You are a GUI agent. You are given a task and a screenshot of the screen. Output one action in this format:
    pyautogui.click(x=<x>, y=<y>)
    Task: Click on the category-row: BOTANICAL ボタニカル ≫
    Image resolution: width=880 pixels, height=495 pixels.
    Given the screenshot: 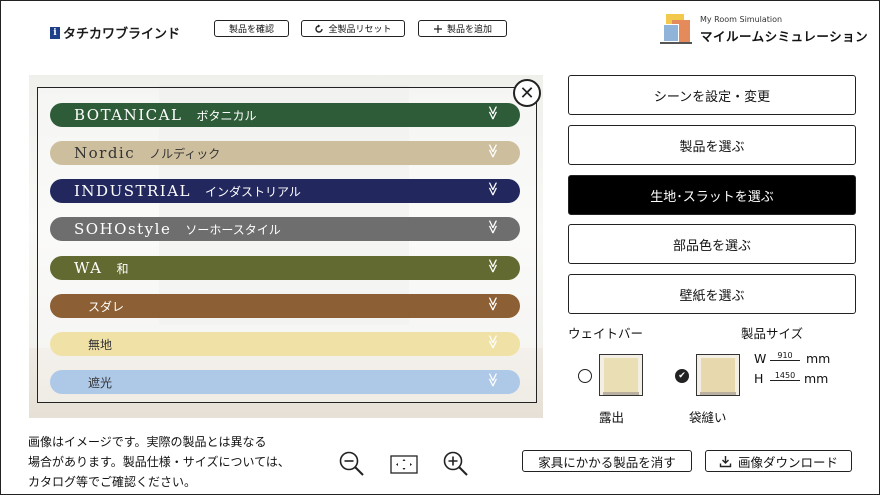 What is the action you would take?
    pyautogui.click(x=285, y=115)
    